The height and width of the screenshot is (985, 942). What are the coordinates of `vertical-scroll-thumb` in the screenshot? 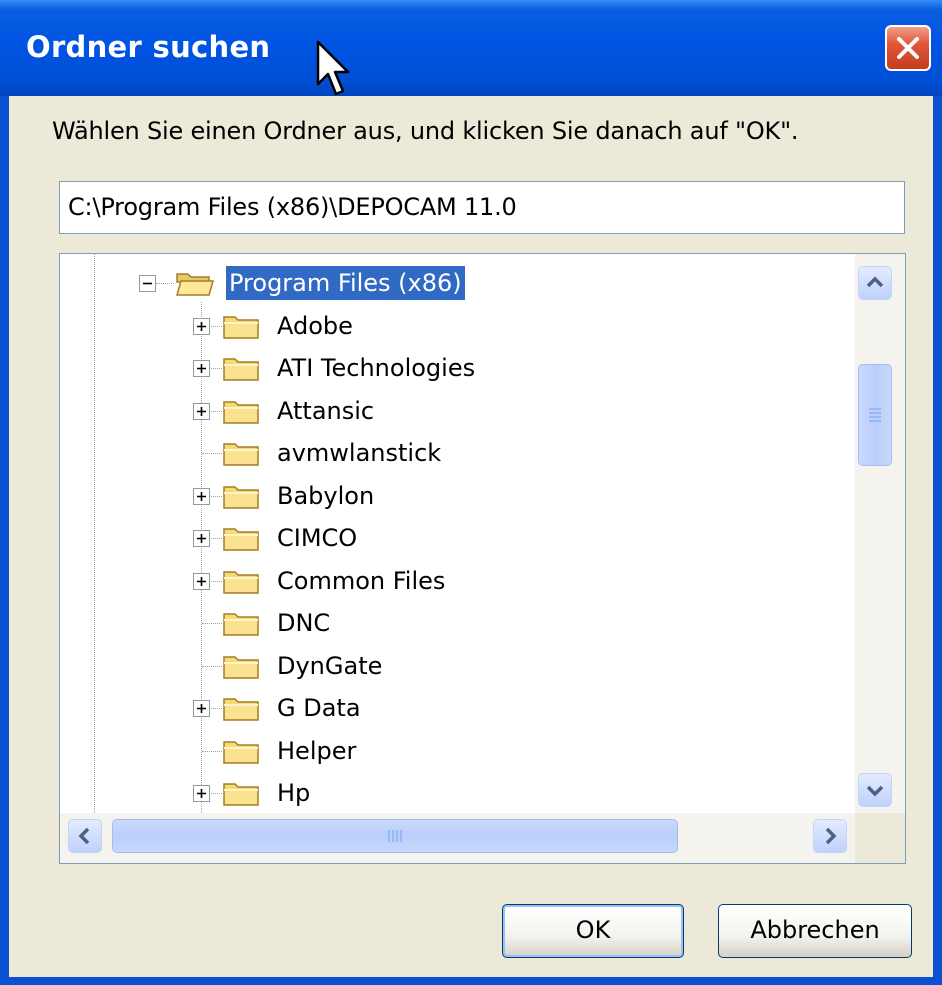 It's located at (875, 415).